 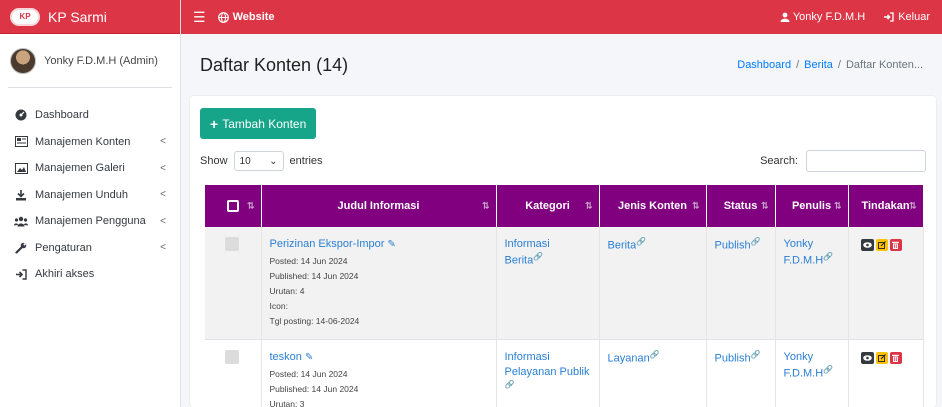 I want to click on column-header-penulis: Penulis ⇅, so click(x=812, y=206).